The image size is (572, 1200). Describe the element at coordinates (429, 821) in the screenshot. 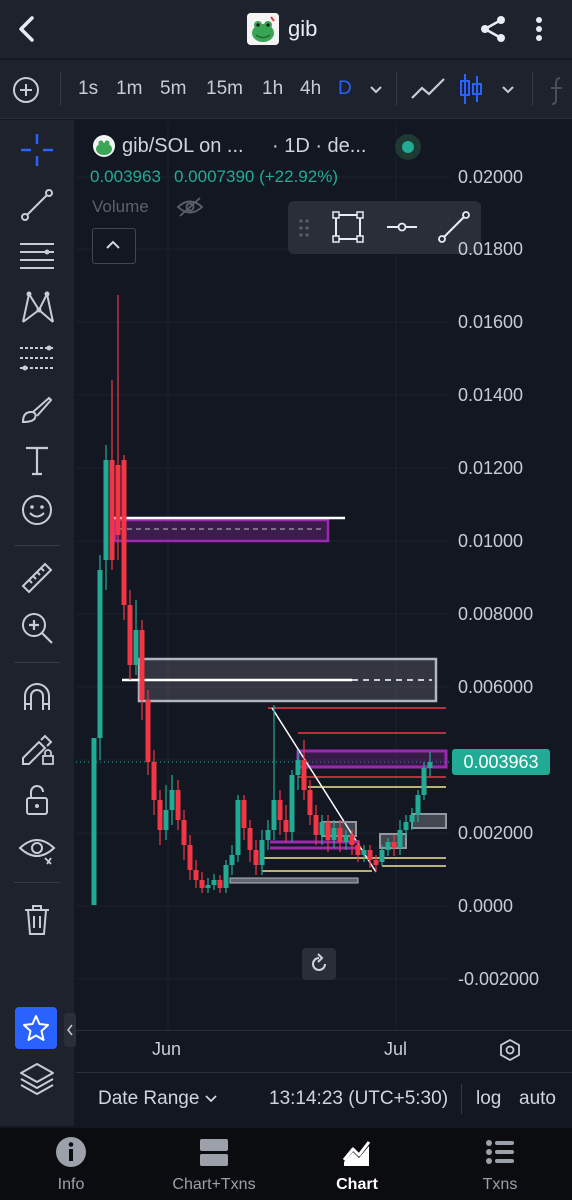

I see `zone-small` at that location.